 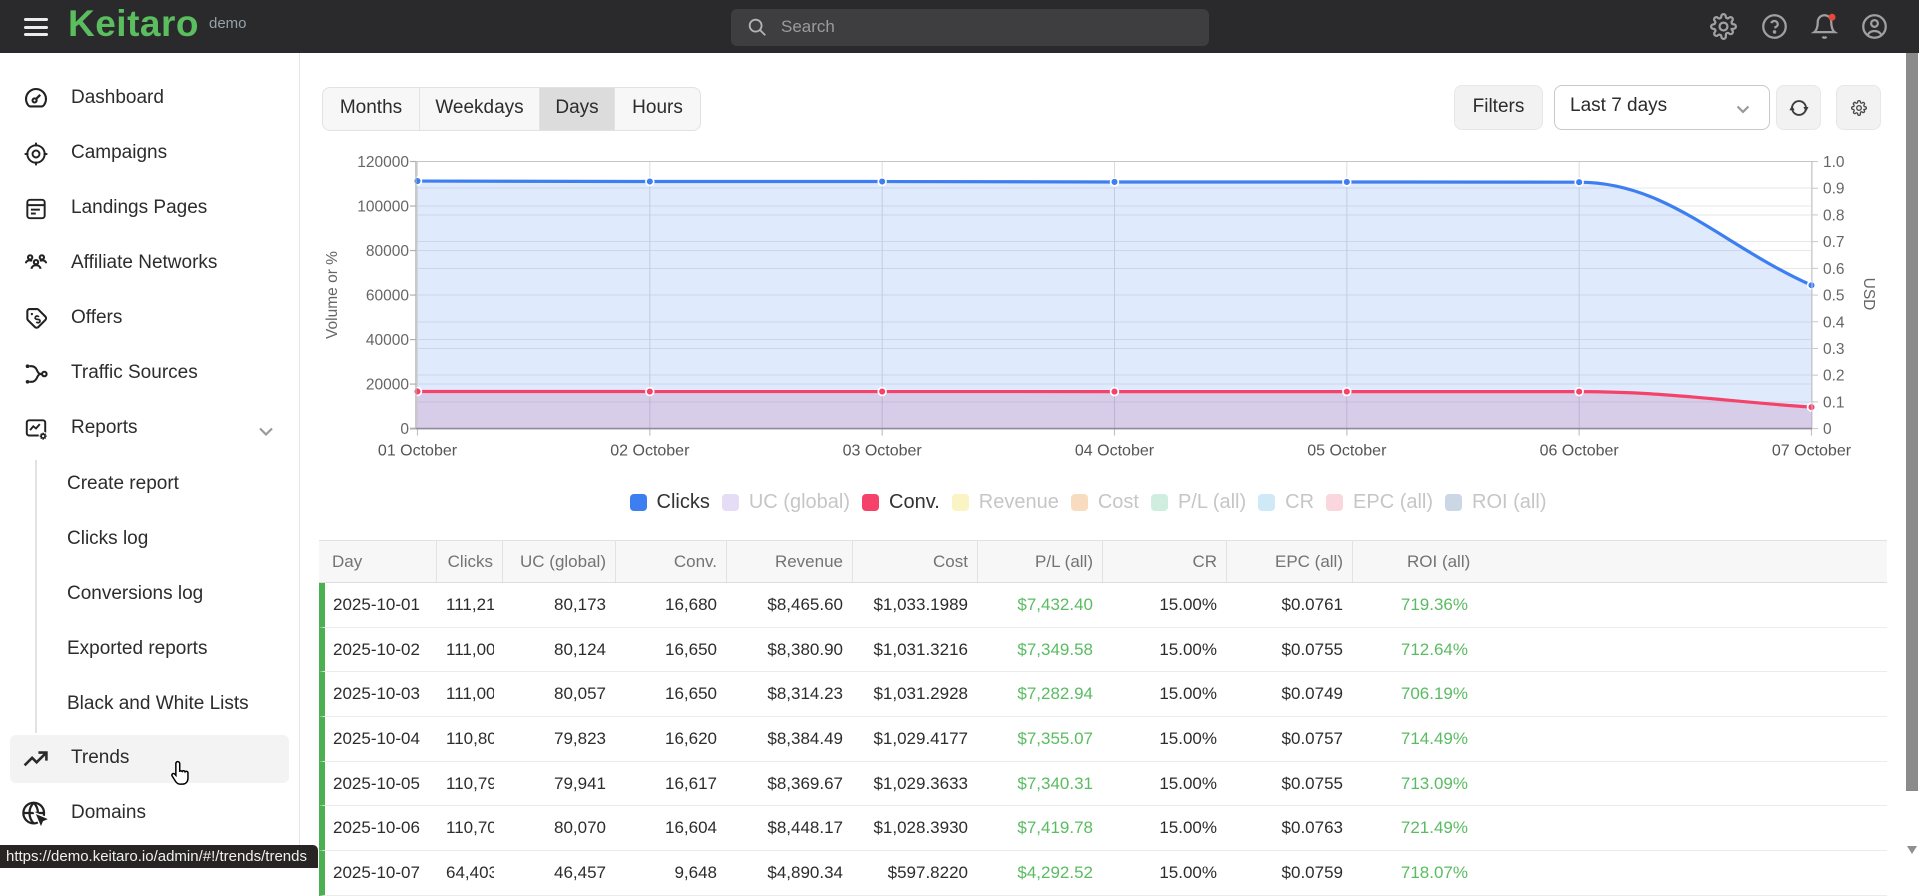 I want to click on svg-text: 80000, so click(x=387, y=251).